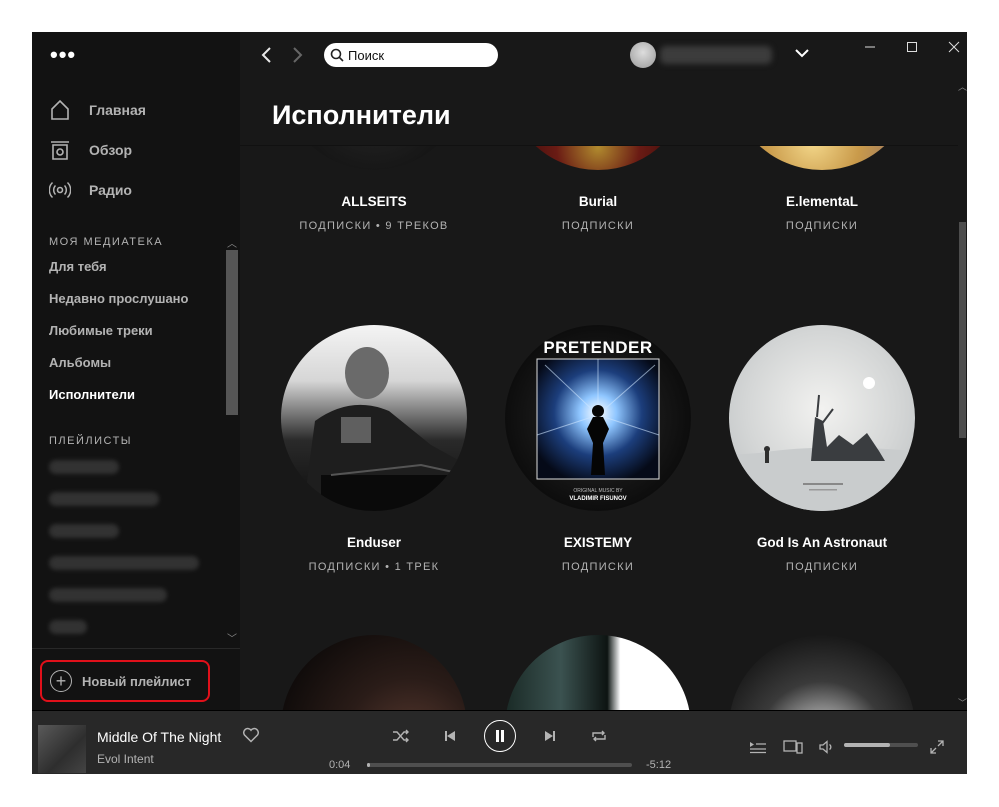 This screenshot has height=807, width=999. What do you see at coordinates (78, 266) in the screenshot?
I see `library-item-for-you: Для тебя` at bounding box center [78, 266].